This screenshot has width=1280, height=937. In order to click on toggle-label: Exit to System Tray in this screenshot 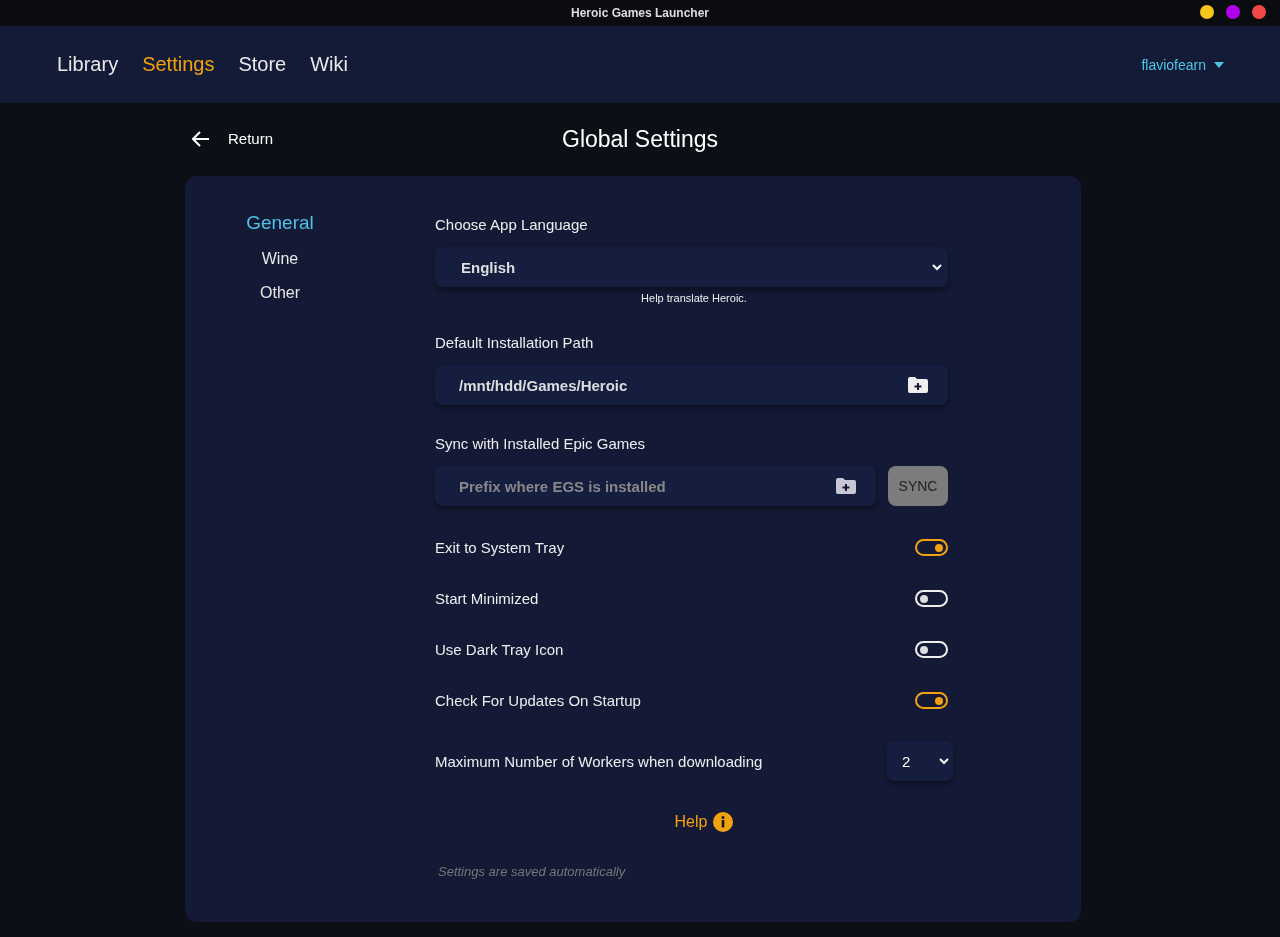, I will do `click(500, 547)`.